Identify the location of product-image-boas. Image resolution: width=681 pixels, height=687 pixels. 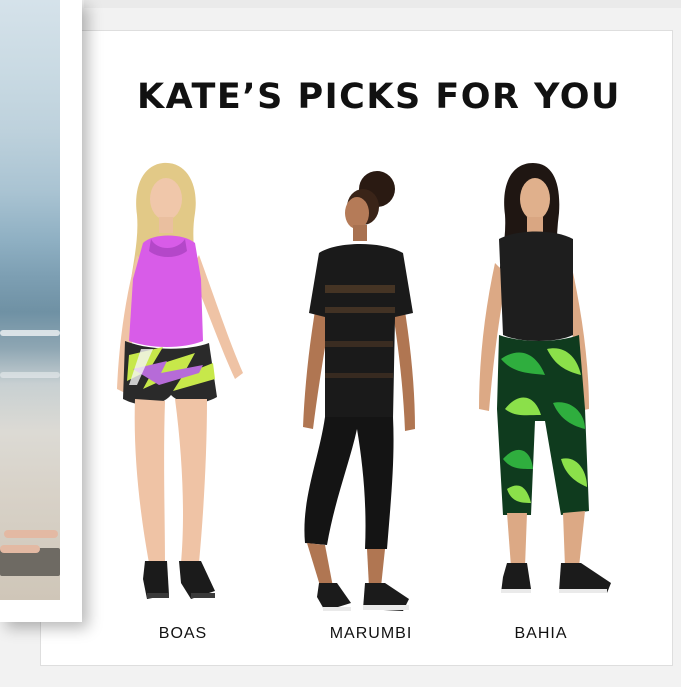
(180, 380).